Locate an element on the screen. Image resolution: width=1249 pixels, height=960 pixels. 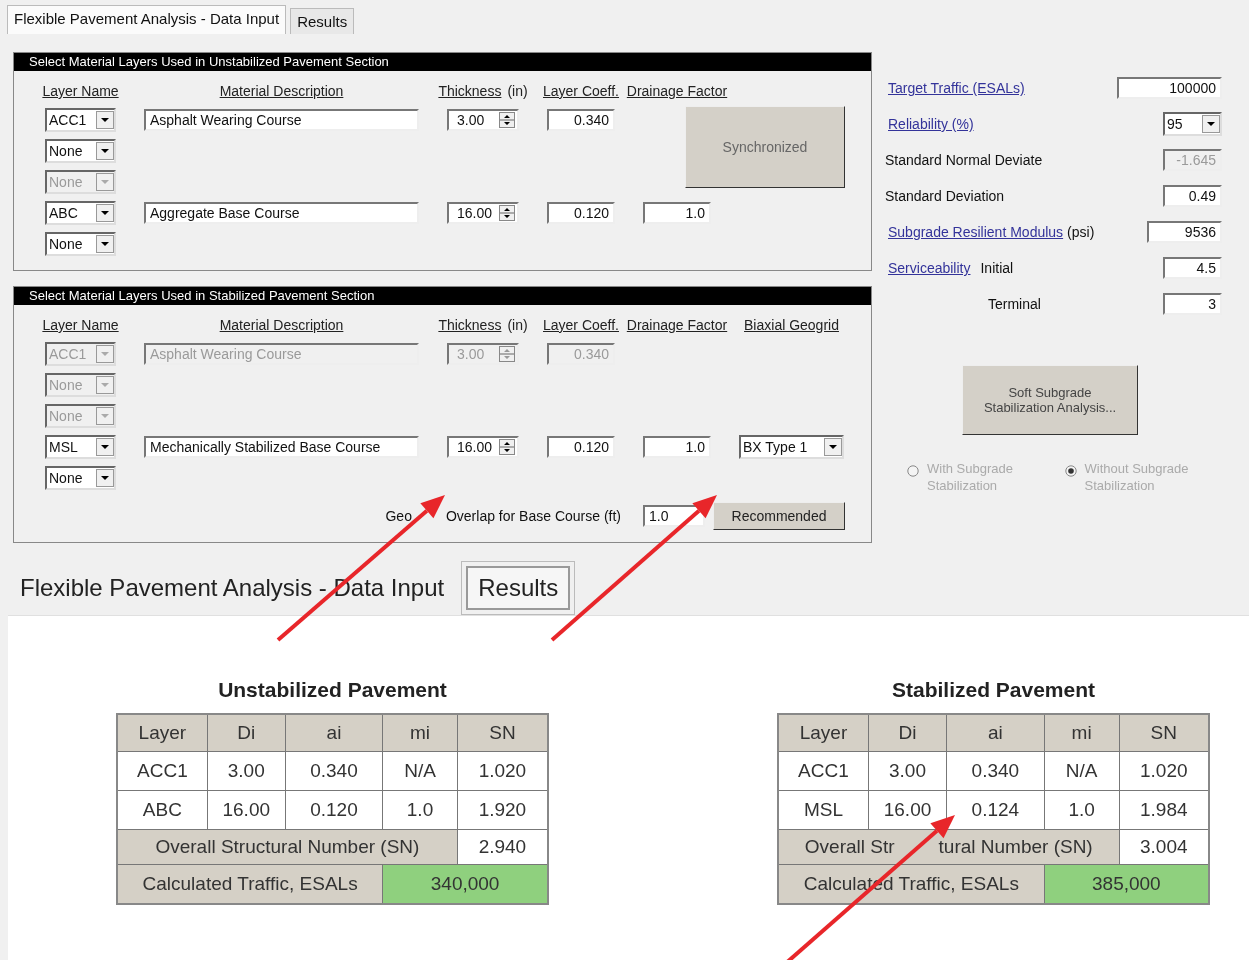
table-title: Unstabilized Pavement is located at coordinates (332, 690).